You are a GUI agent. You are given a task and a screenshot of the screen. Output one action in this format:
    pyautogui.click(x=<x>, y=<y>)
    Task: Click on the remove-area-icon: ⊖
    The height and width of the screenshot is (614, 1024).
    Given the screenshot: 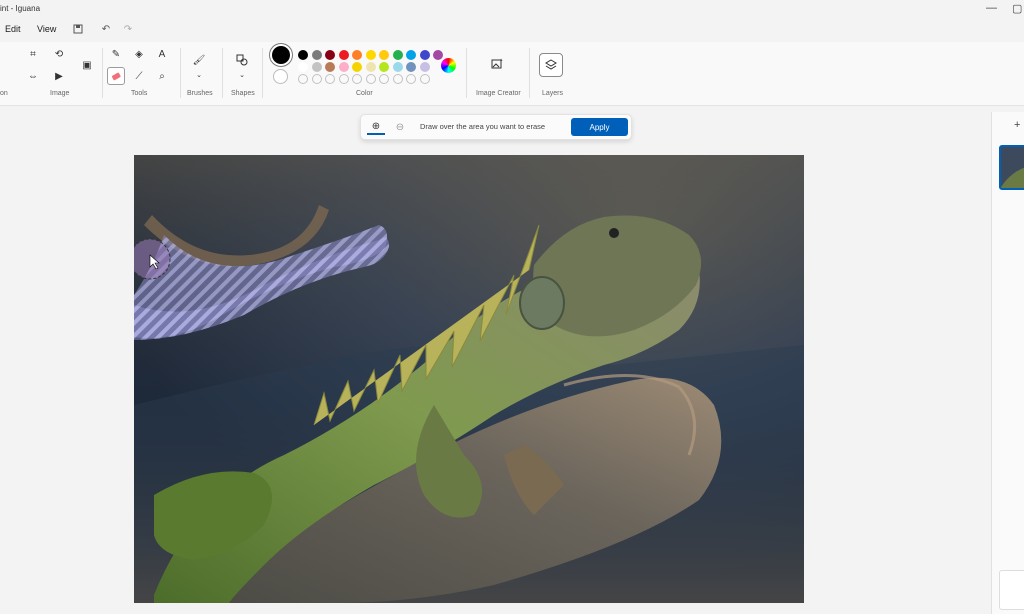 What is the action you would take?
    pyautogui.click(x=400, y=127)
    